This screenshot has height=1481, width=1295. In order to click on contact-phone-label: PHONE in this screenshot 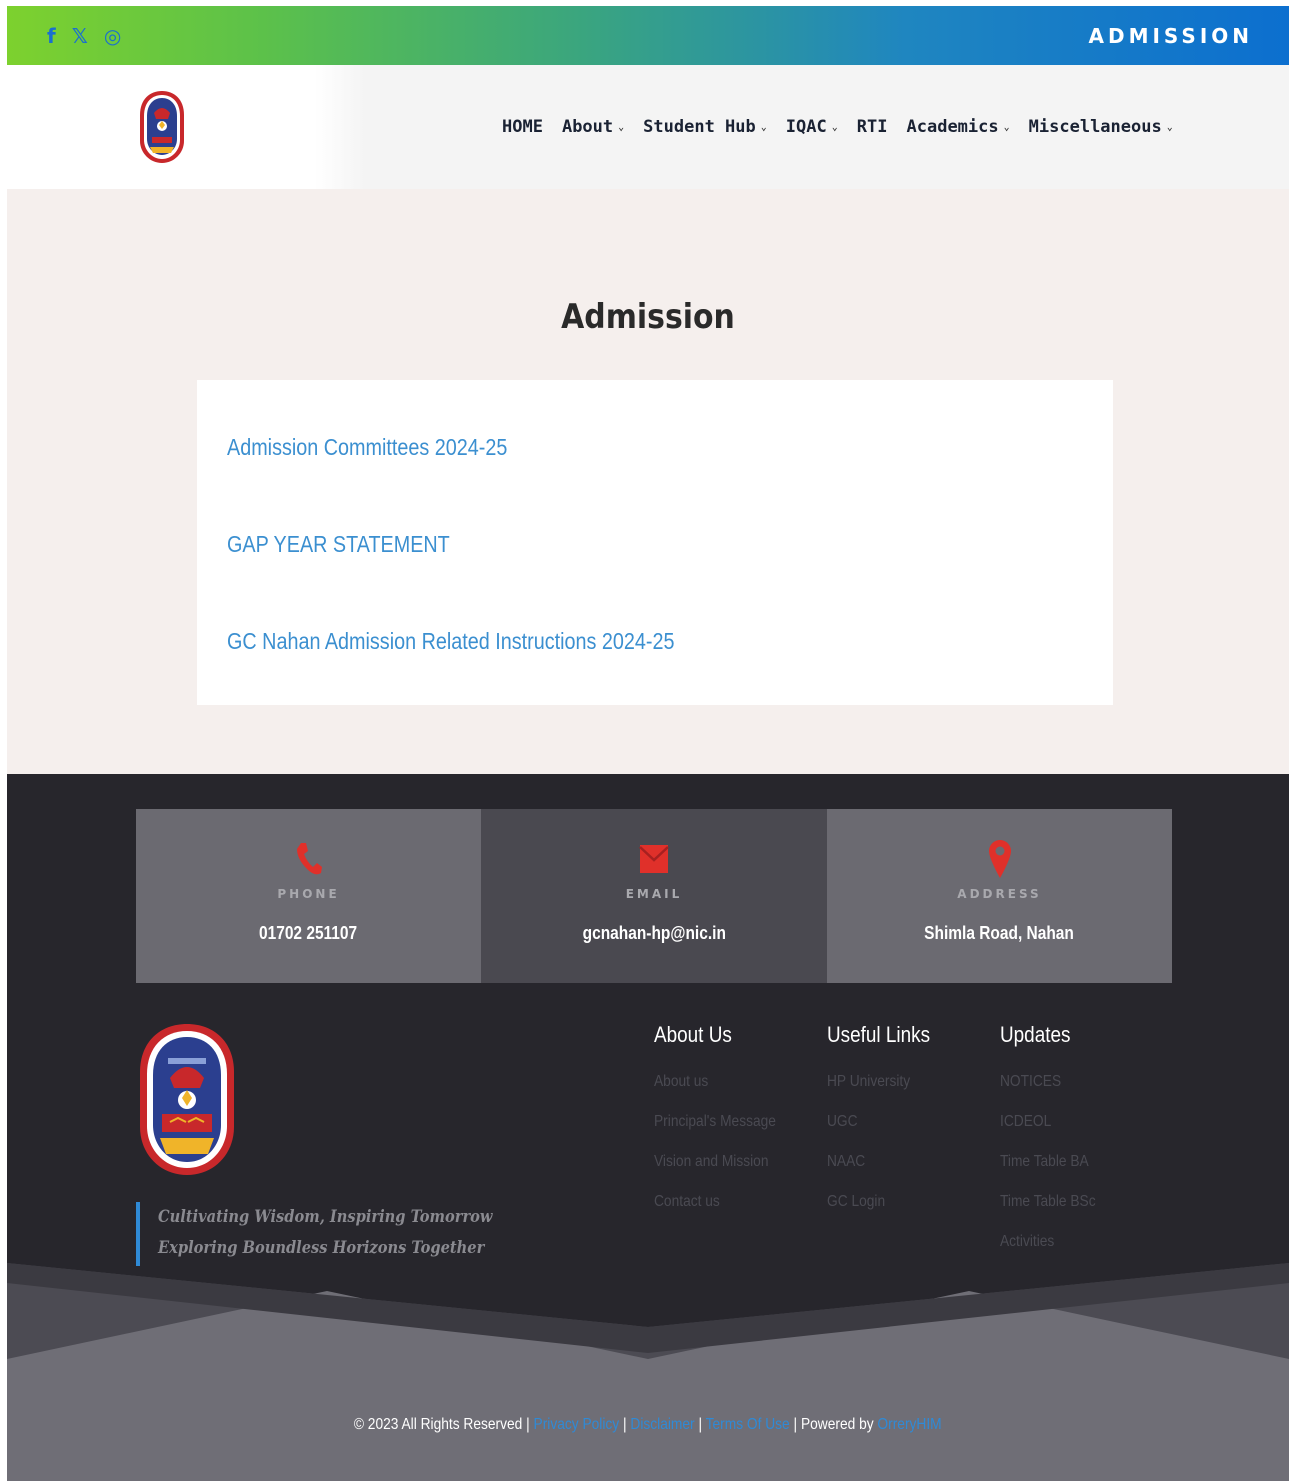, I will do `click(308, 894)`.